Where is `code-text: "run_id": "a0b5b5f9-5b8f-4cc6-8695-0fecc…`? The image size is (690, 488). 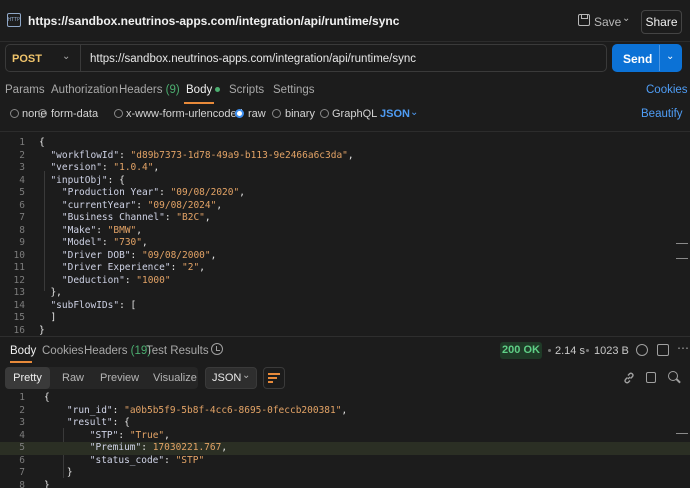 code-text: "run_id": "a0b5b5f9-5b8f-4cc6-8695-0fecc… is located at coordinates (207, 410).